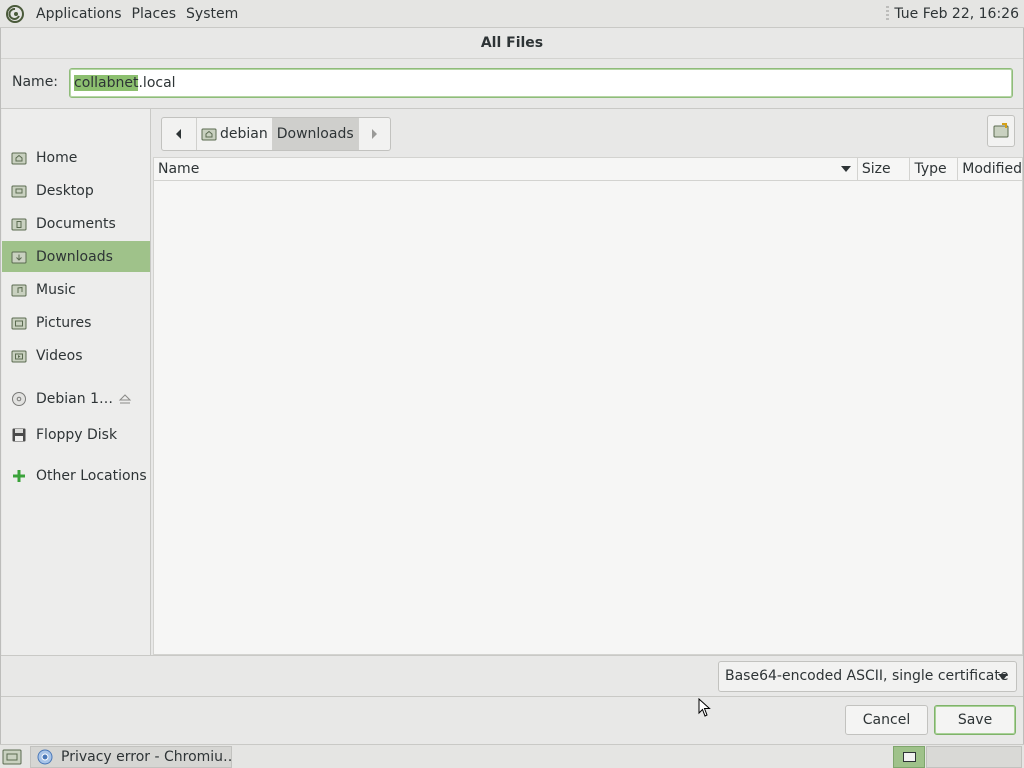  I want to click on sidebar-item-other-locations: Other Locations, so click(76, 475).